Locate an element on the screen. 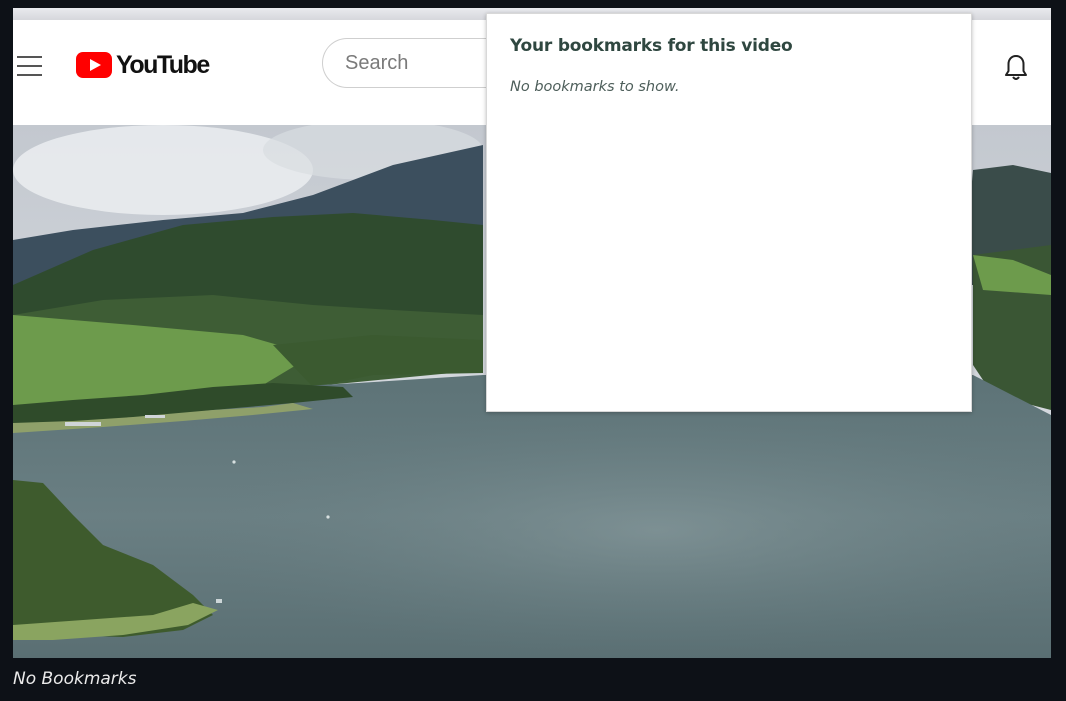  youtube-logo: YouTube is located at coordinates (143, 65).